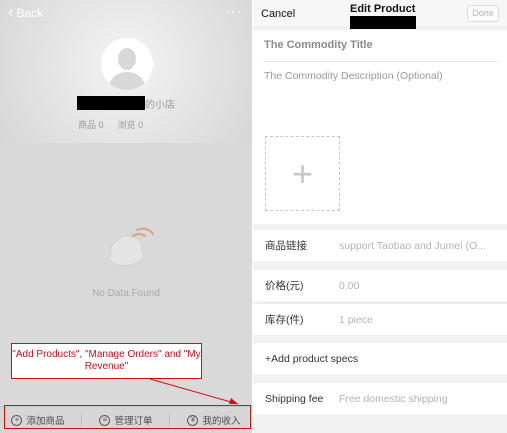  What do you see at coordinates (383, 9) in the screenshot?
I see `page-title: Edit Product` at bounding box center [383, 9].